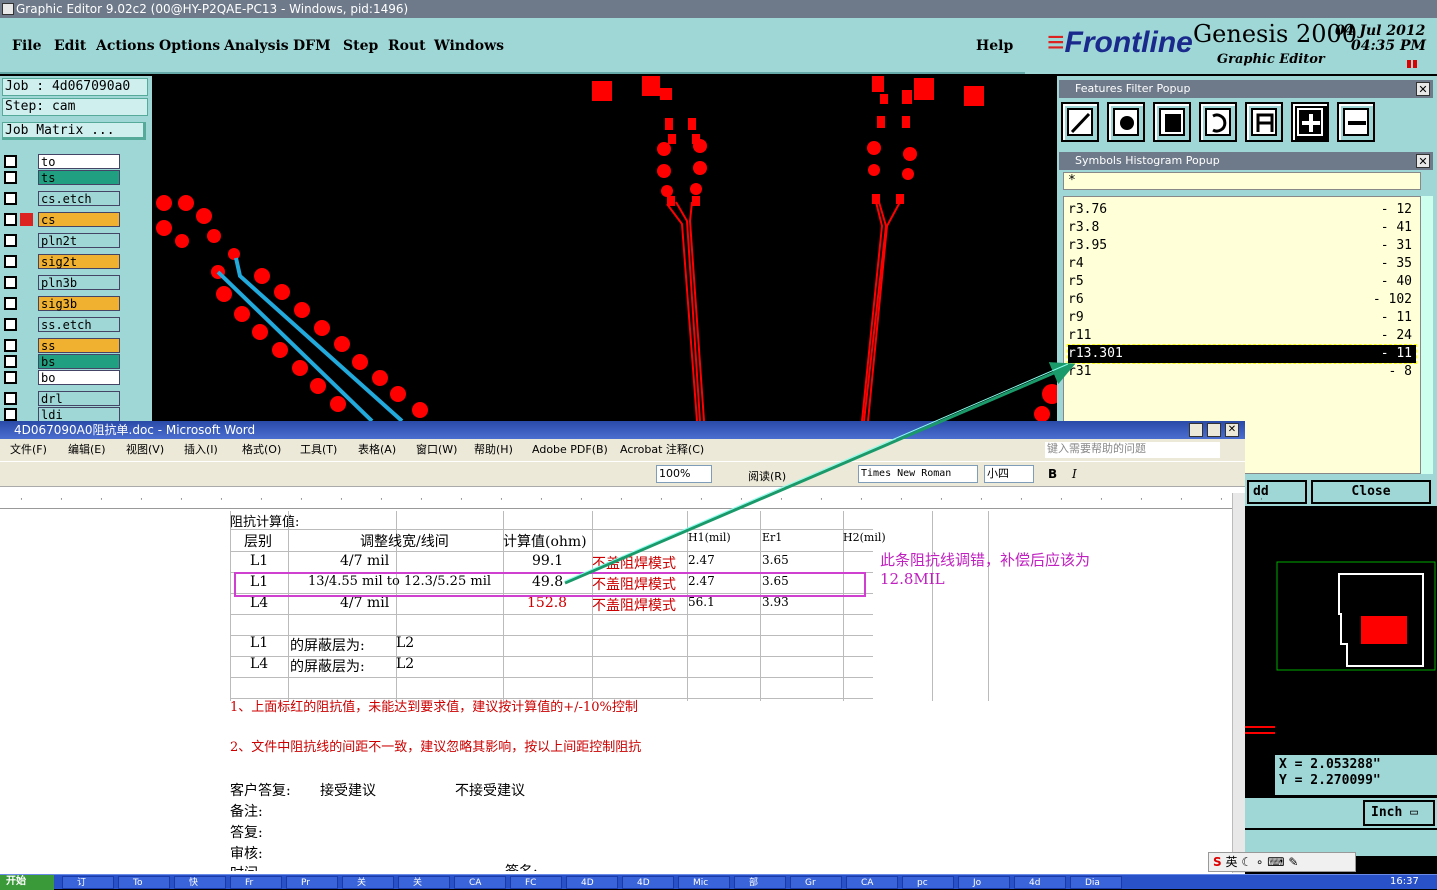  What do you see at coordinates (312, 882) in the screenshot?
I see `taskbar-item: Pr` at bounding box center [312, 882].